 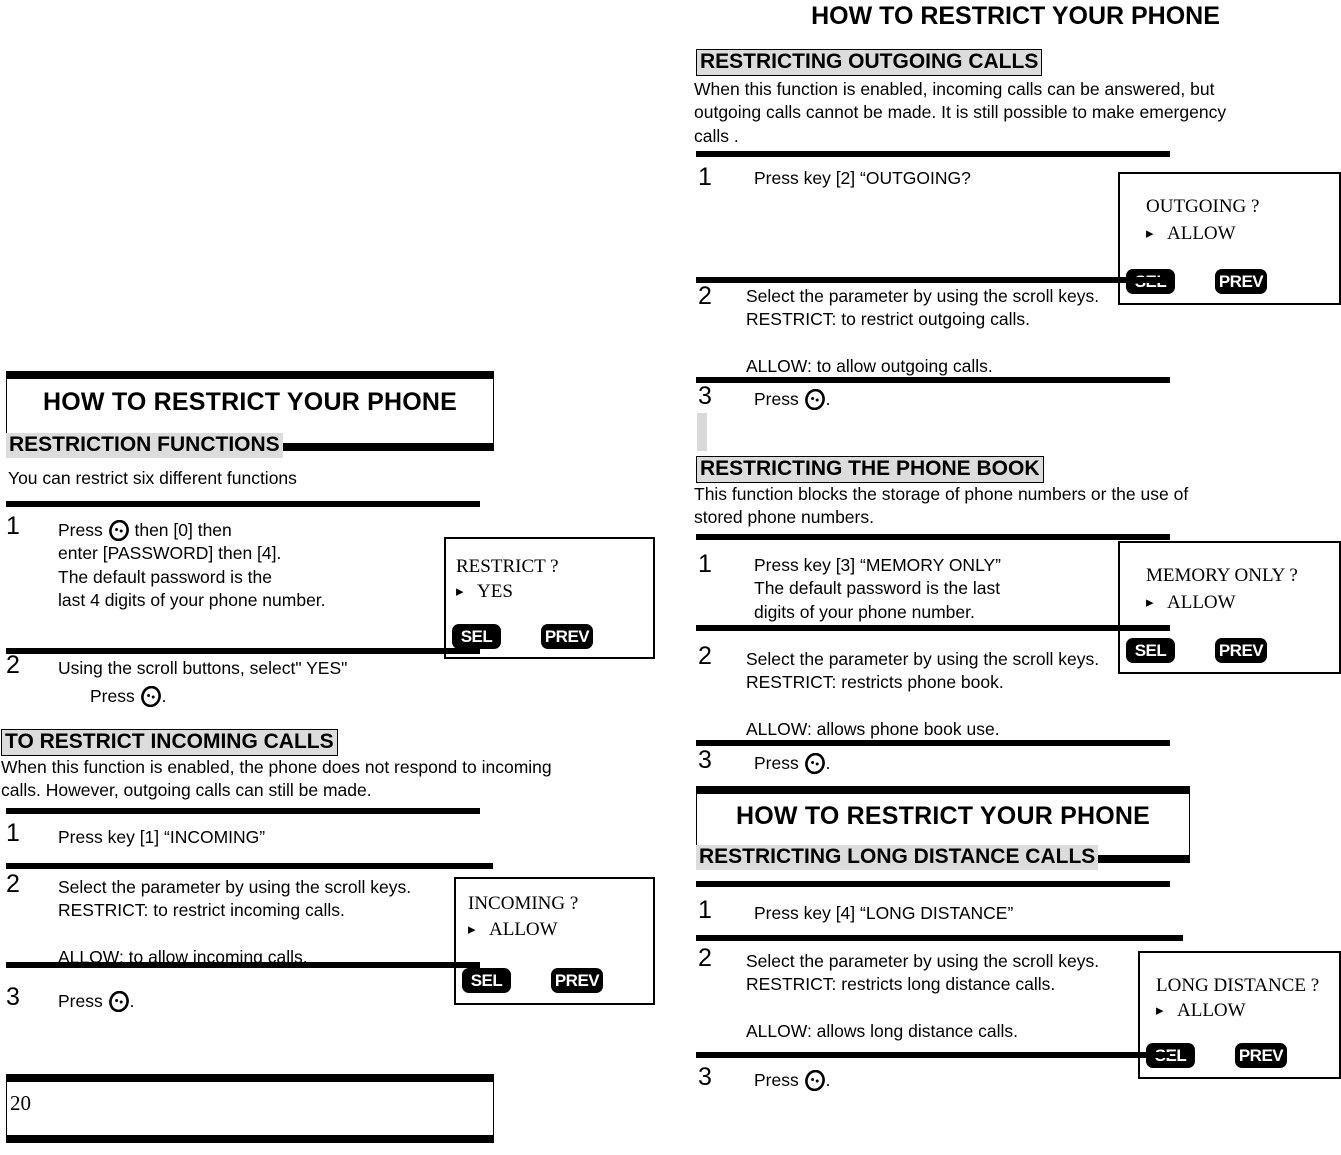 What do you see at coordinates (549, 598) in the screenshot?
I see `lcd-screen-restrict: RESTRICT ? ▸ YES SEL PREV` at bounding box center [549, 598].